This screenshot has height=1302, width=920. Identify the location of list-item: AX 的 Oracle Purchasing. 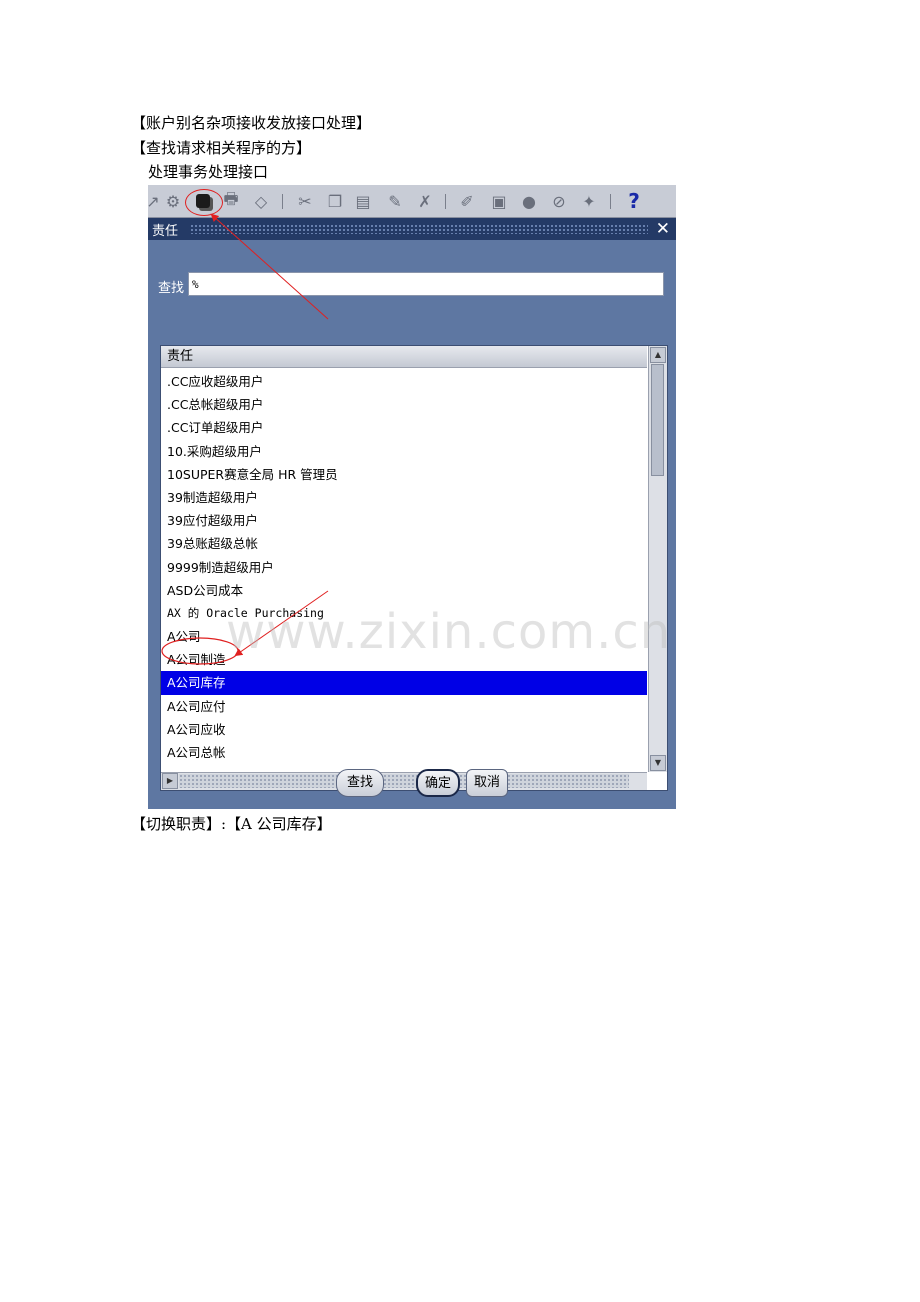
(404, 613).